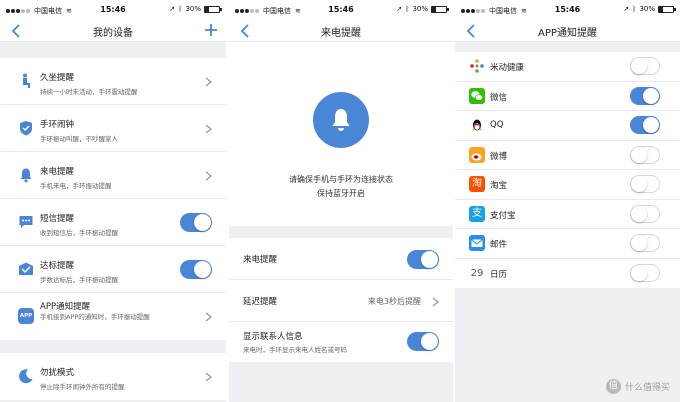 This screenshot has height=402, width=680. Describe the element at coordinates (645, 95) in the screenshot. I see `app-toggle-wechat` at that location.